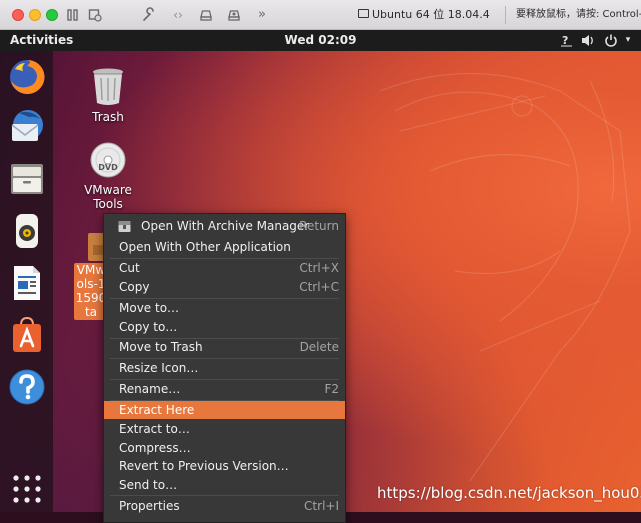 The height and width of the screenshot is (523, 641). Describe the element at coordinates (149, 506) in the screenshot. I see `menu-item-label: Properties` at that location.